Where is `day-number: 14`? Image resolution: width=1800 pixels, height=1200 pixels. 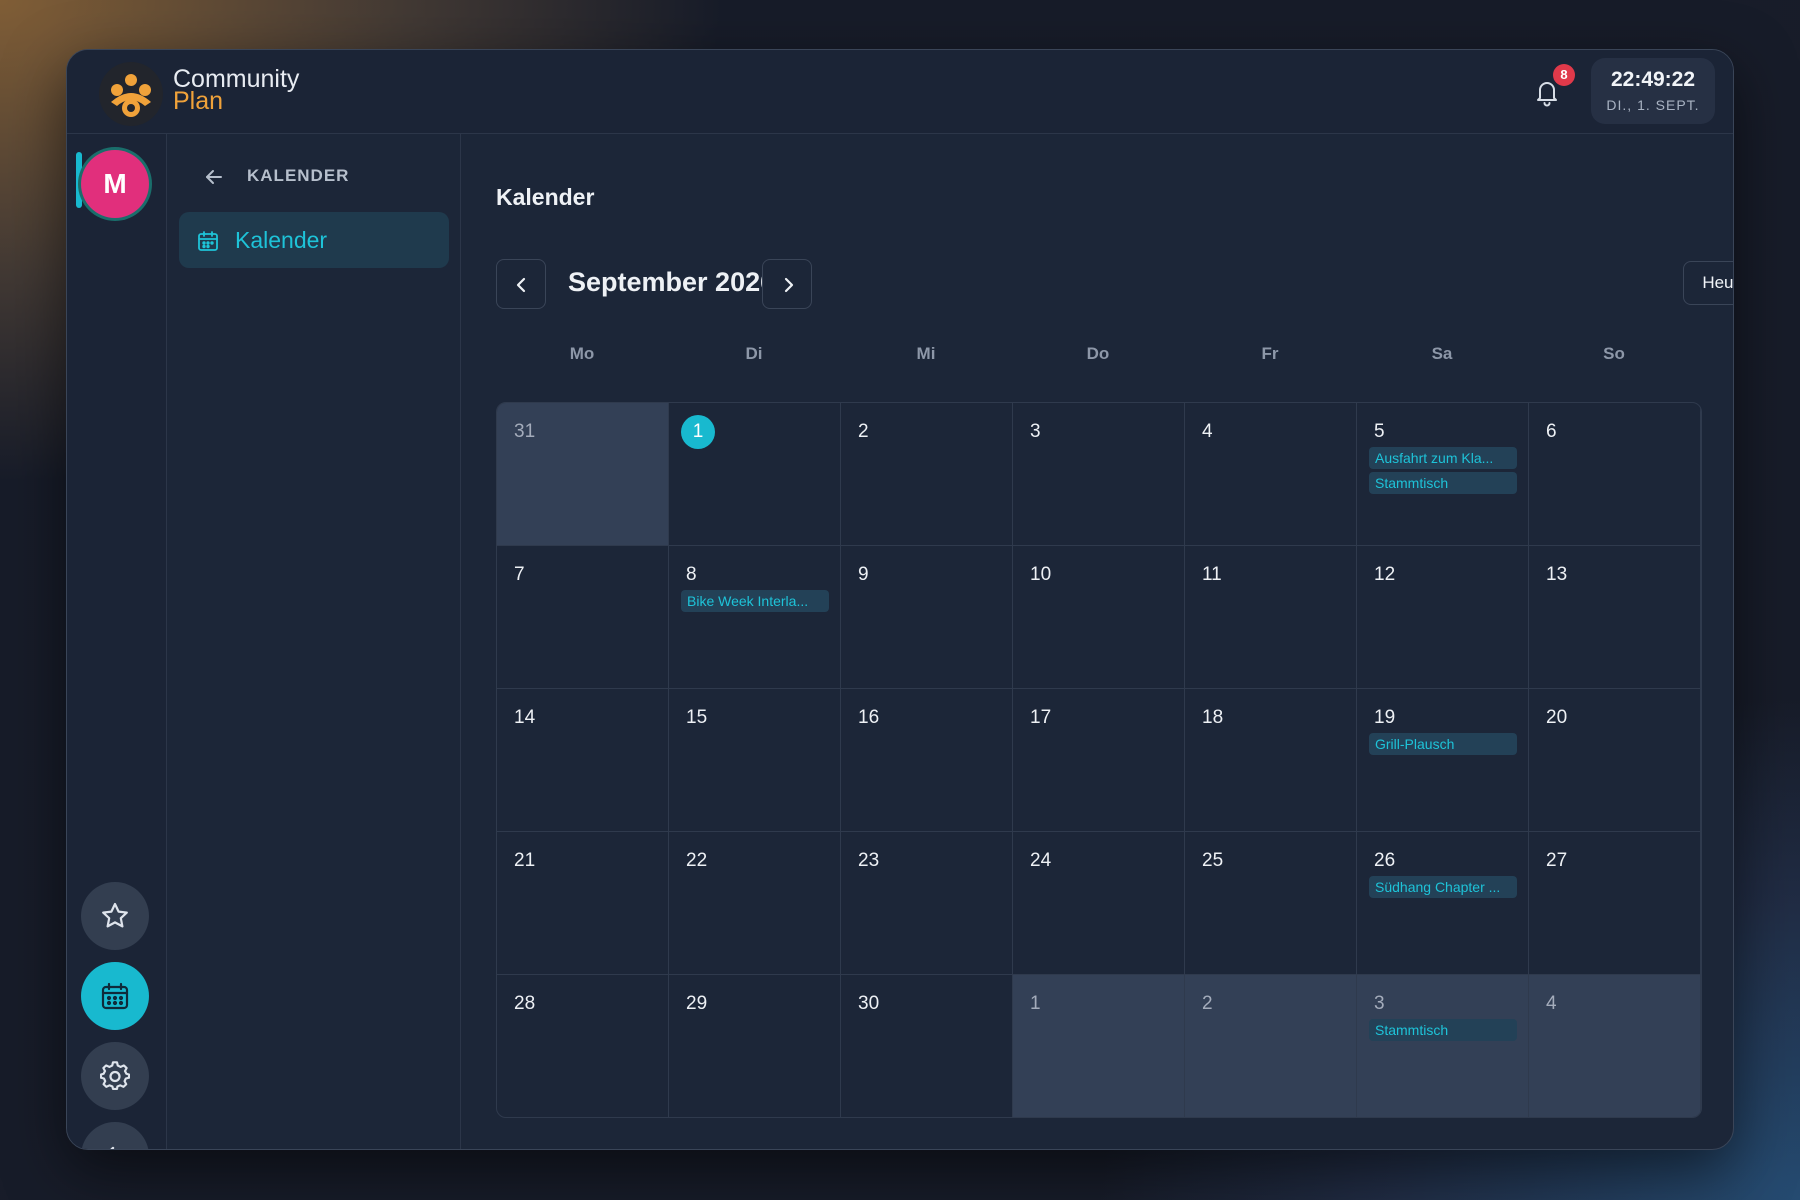
day-number: 14 is located at coordinates (525, 717).